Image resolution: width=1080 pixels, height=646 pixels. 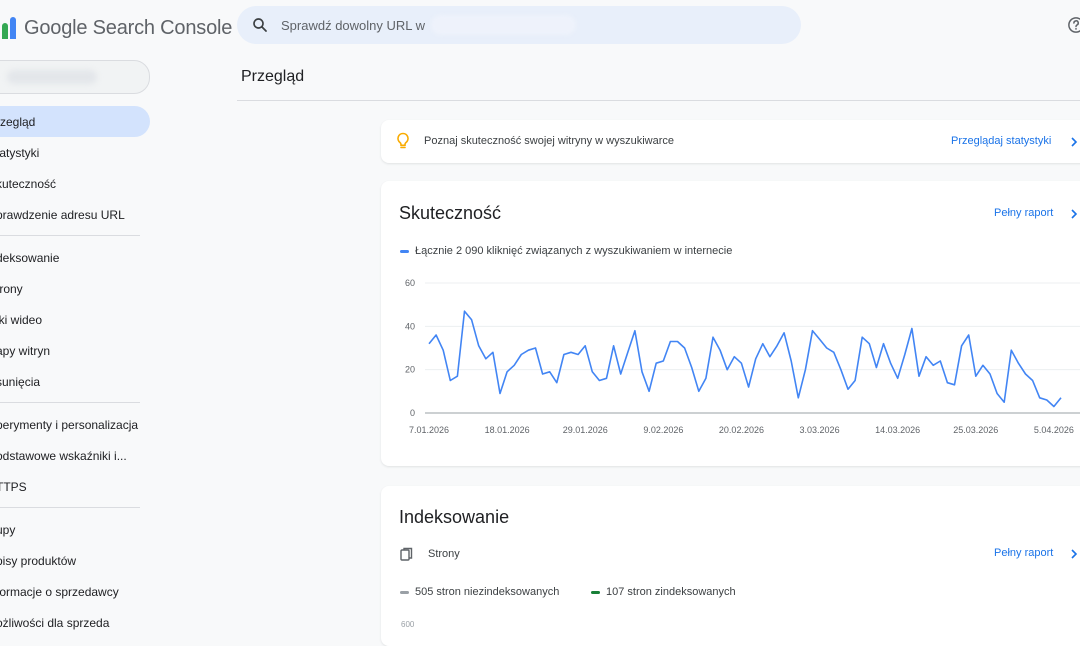 I want to click on sidebar-item-10: perymenty i personalizacja, so click(x=75, y=424).